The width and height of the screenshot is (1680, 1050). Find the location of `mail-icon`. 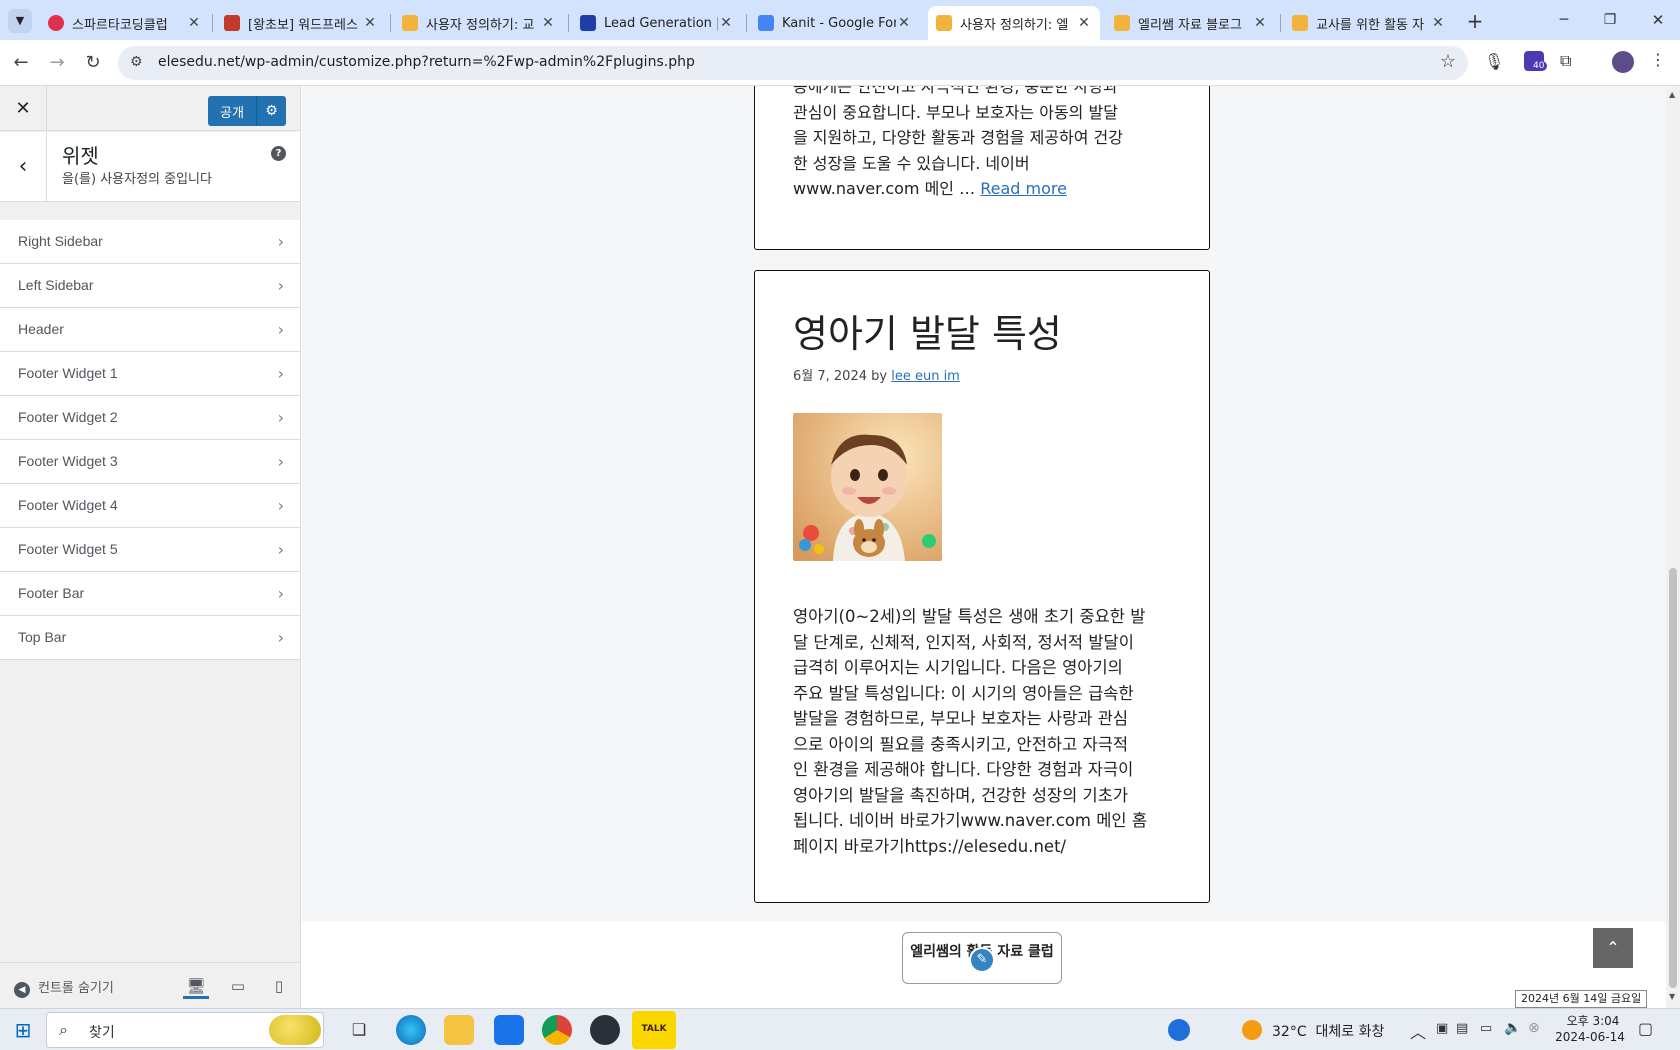

mail-icon is located at coordinates (509, 1030).